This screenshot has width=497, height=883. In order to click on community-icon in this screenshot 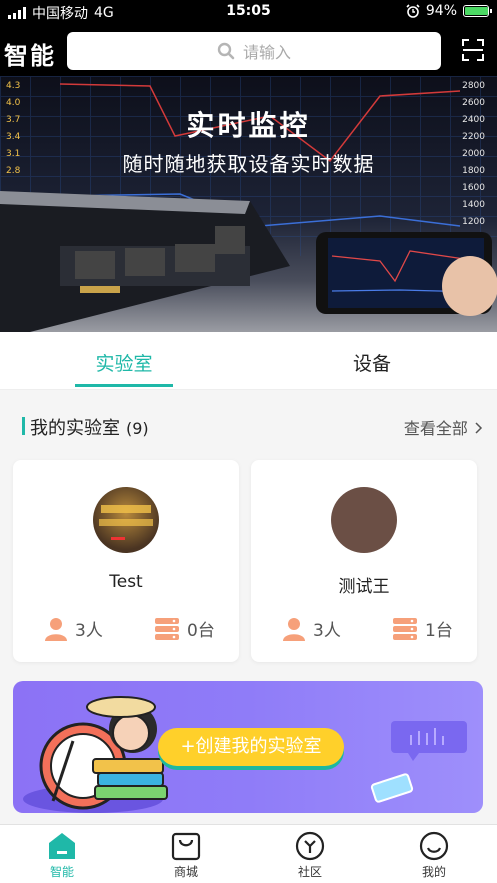, I will do `click(310, 846)`.